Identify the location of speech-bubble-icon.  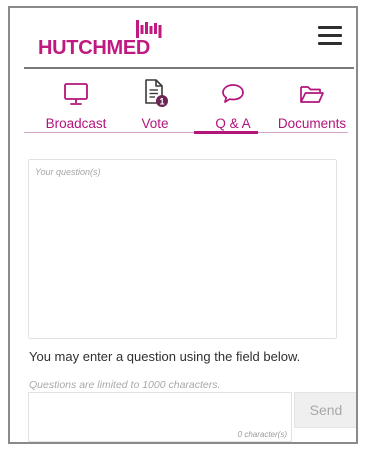
(233, 93).